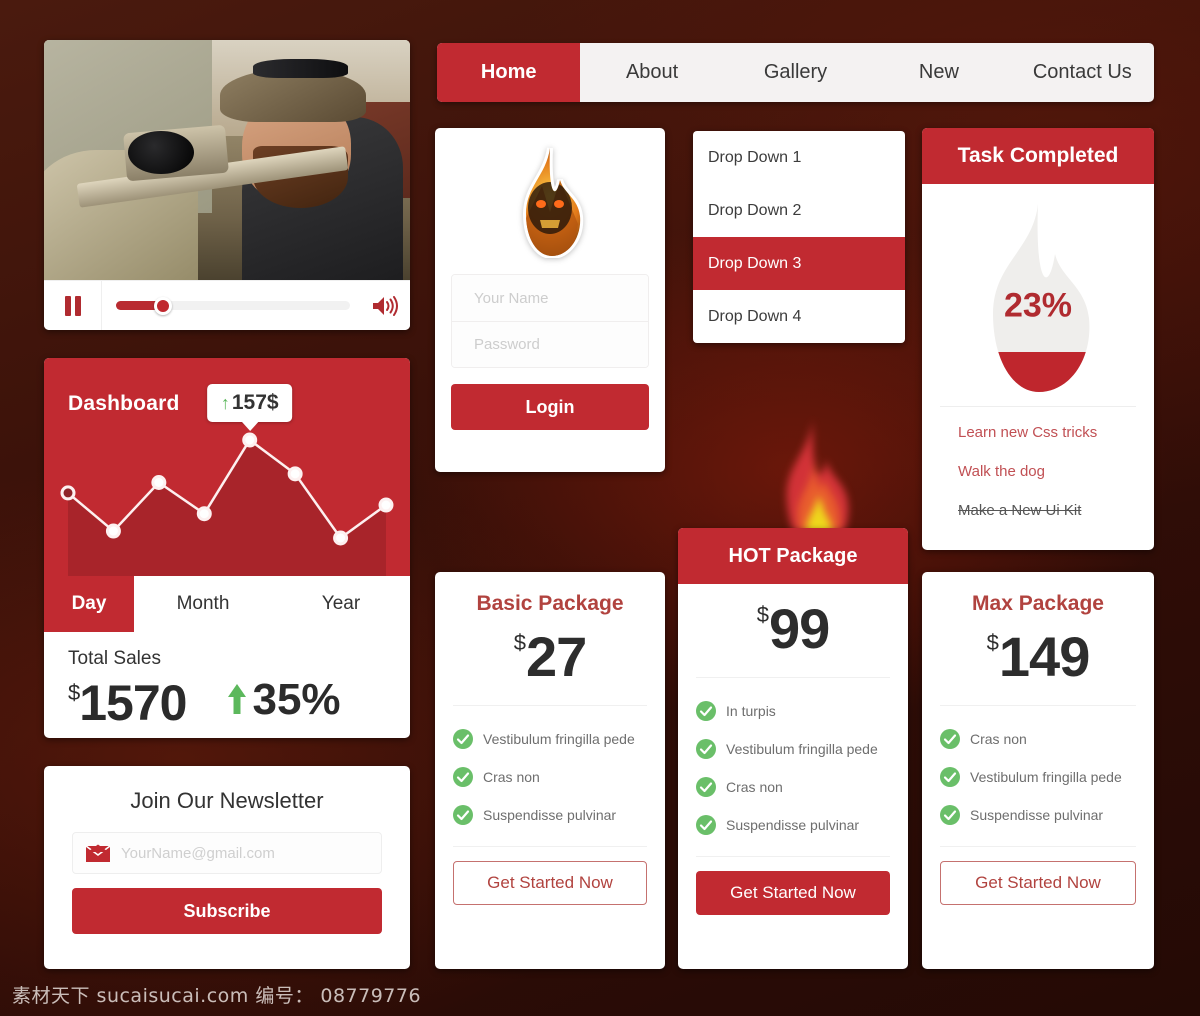 The width and height of the screenshot is (1200, 1016). I want to click on progress-knob, so click(162, 305).